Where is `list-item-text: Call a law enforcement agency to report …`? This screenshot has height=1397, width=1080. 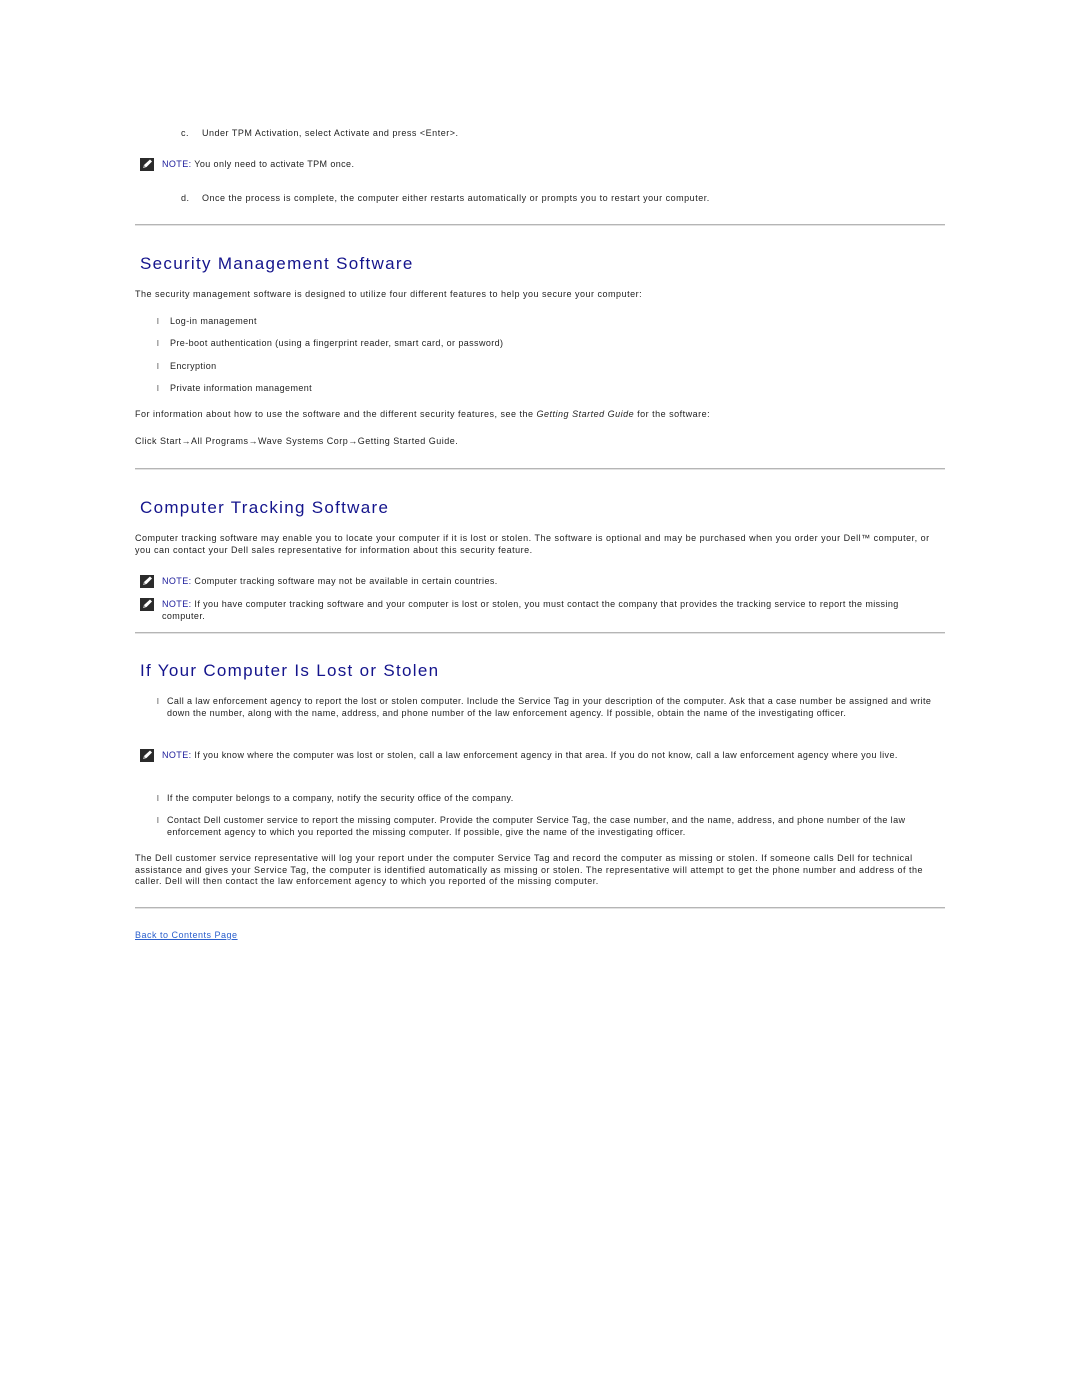
list-item-text: Call a law enforcement agency to report … is located at coordinates (549, 707).